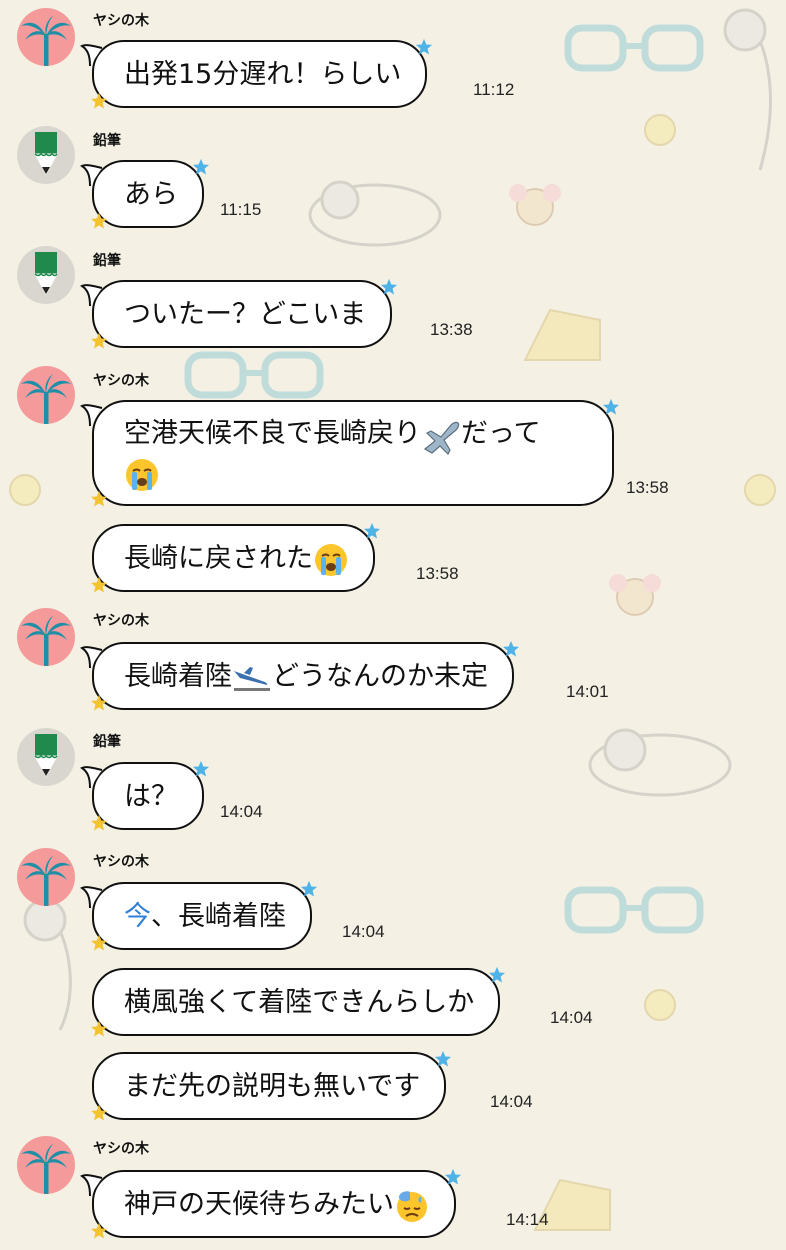  Describe the element at coordinates (527, 1219) in the screenshot. I see `message-time: 14:14` at that location.